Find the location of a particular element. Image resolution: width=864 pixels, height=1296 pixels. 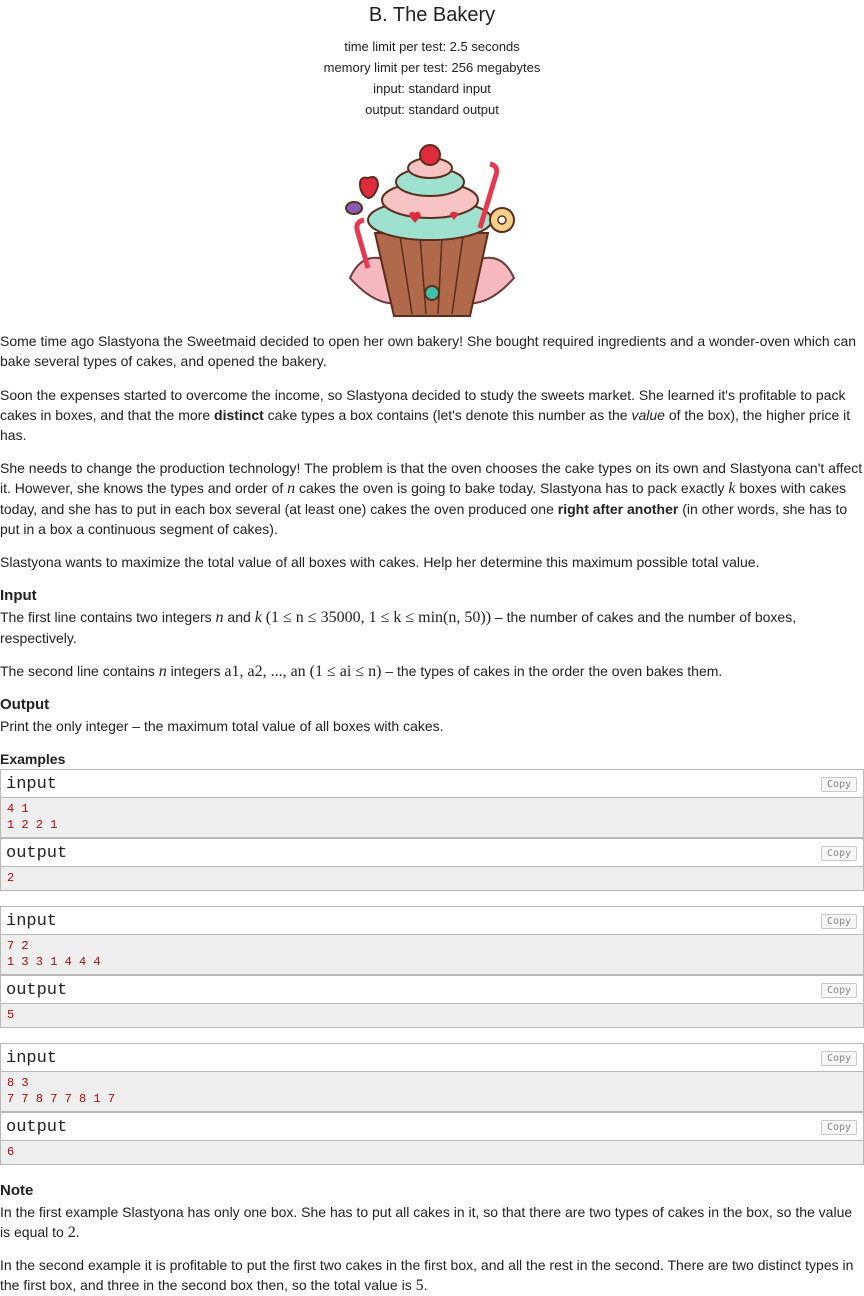

examples-heading: Examples is located at coordinates (33, 759).